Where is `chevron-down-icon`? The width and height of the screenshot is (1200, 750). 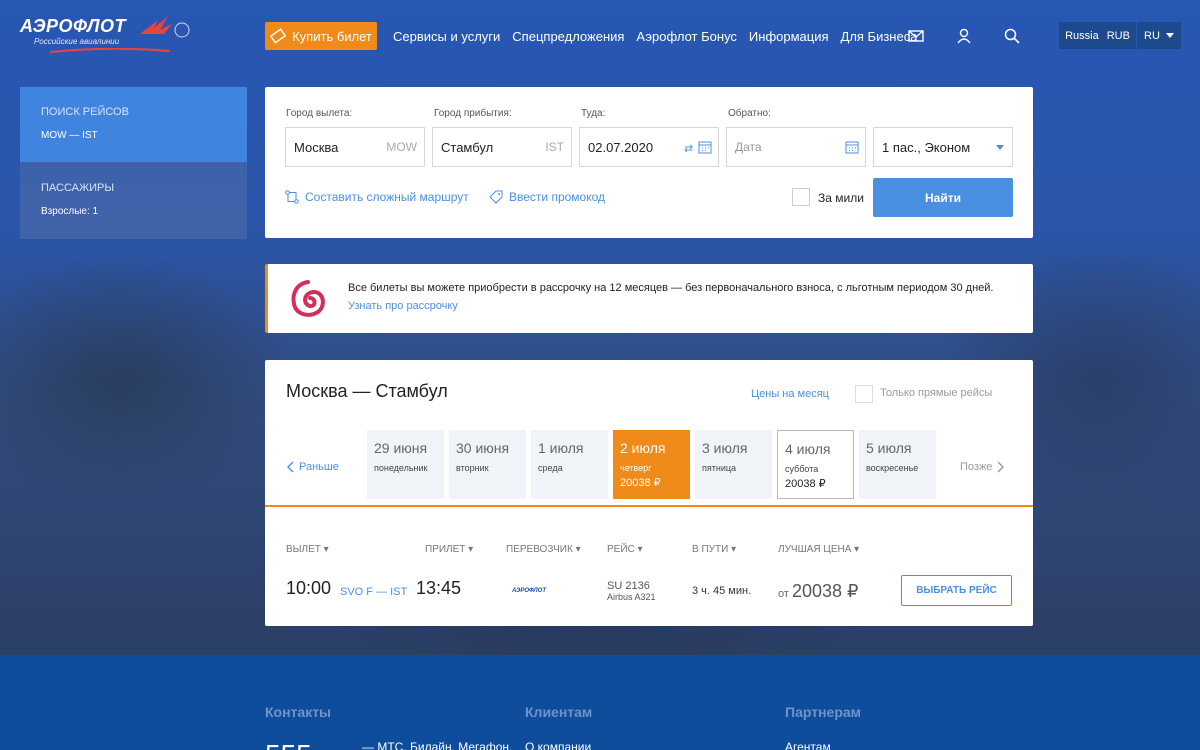 chevron-down-icon is located at coordinates (1000, 147).